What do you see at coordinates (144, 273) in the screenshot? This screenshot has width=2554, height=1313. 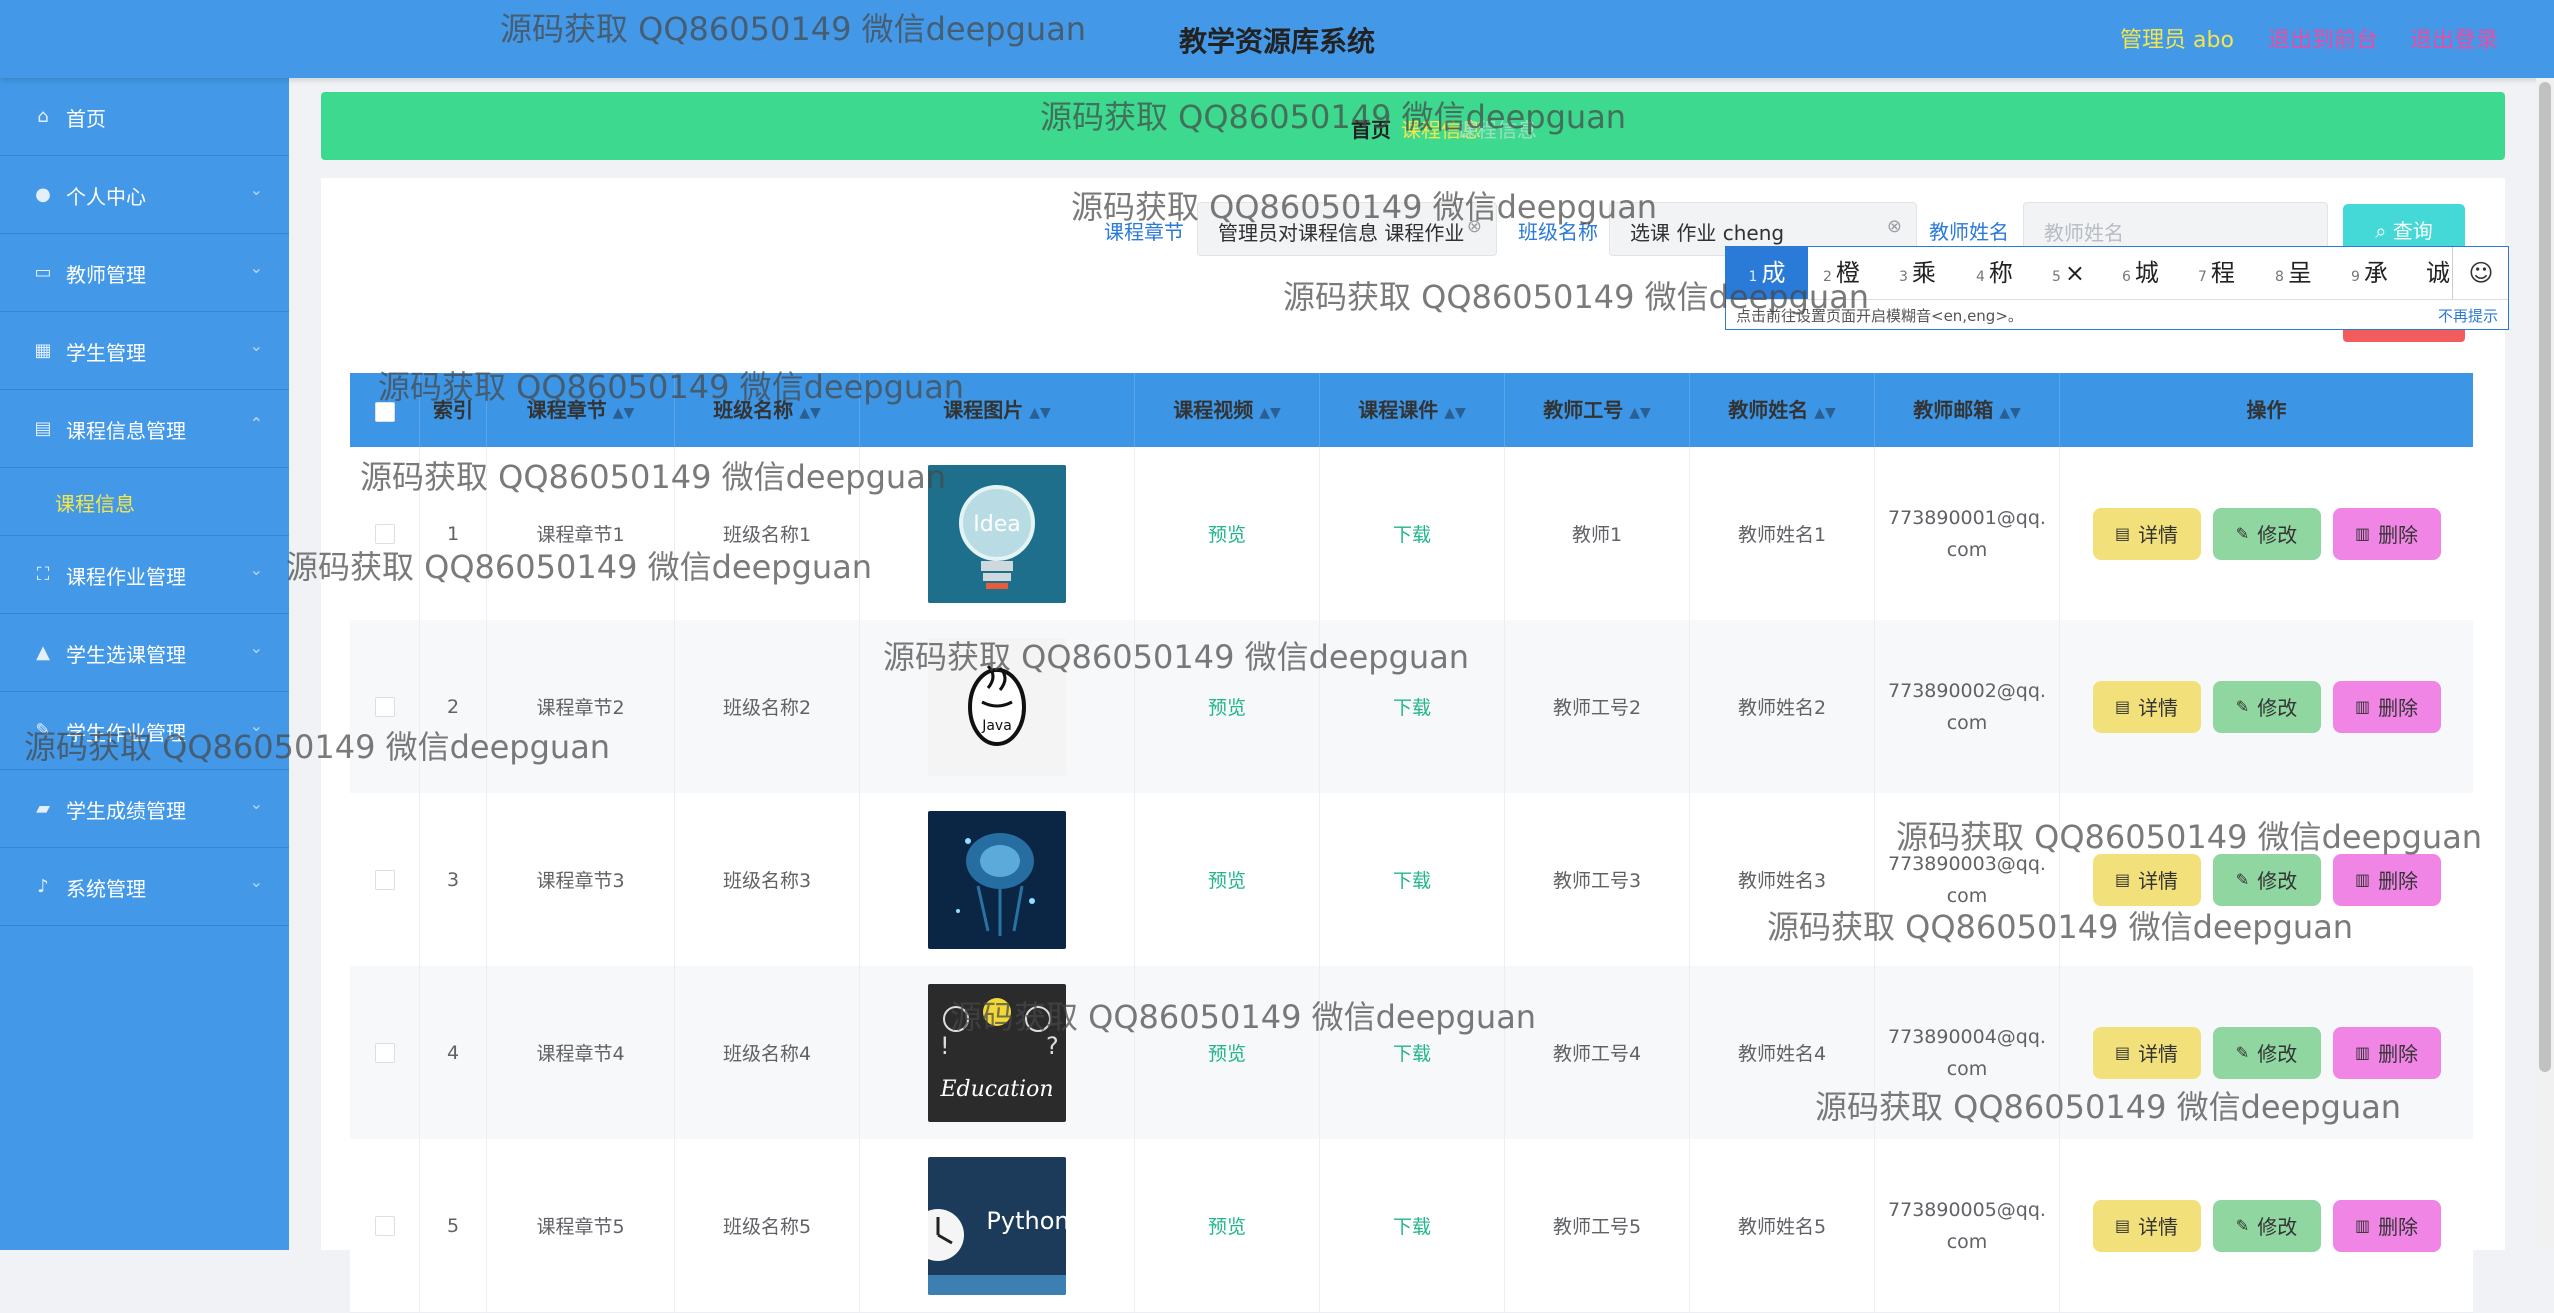 I see `sidebar-item-teachers: ▭ 教师管理 ⌄` at bounding box center [144, 273].